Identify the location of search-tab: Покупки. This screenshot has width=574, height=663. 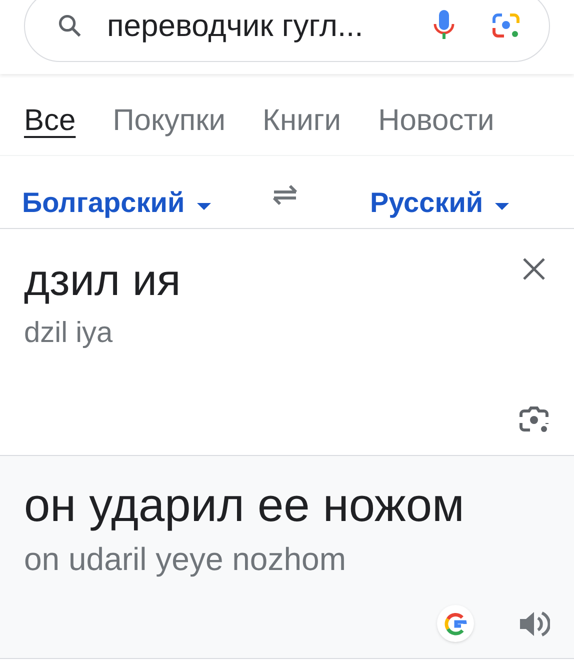
(169, 120).